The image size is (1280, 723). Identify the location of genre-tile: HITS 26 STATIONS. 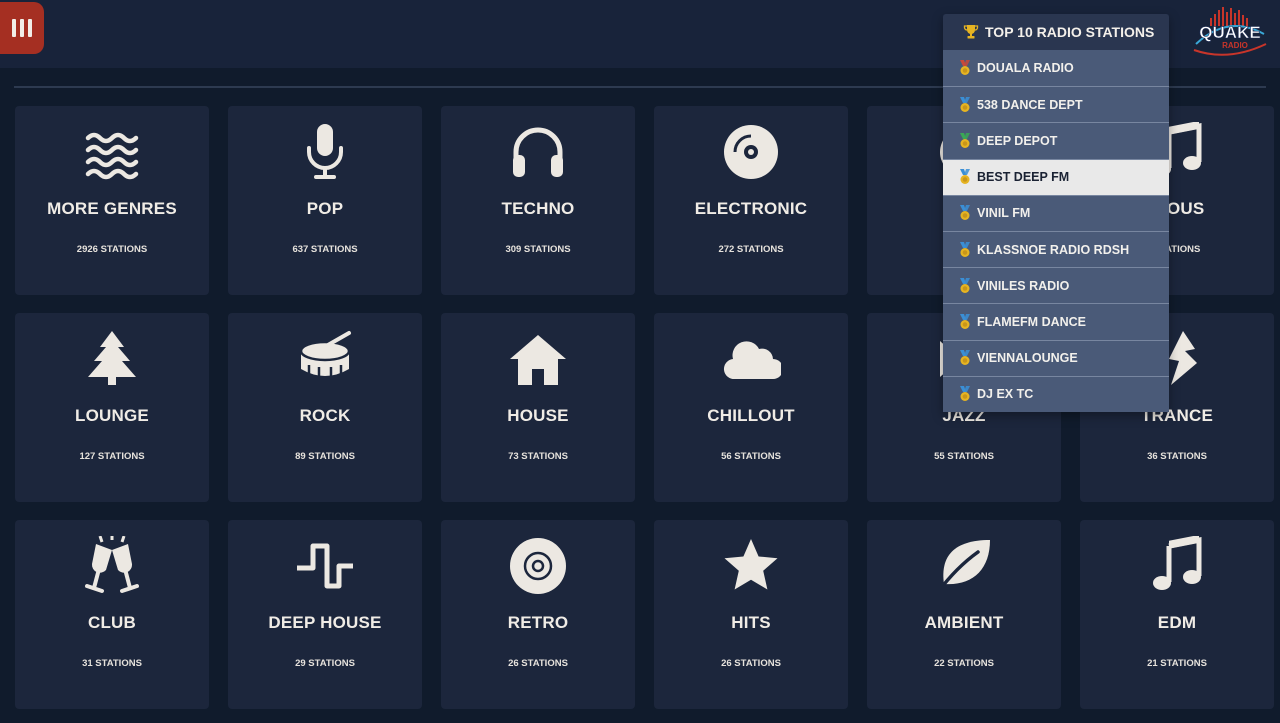
(751, 614).